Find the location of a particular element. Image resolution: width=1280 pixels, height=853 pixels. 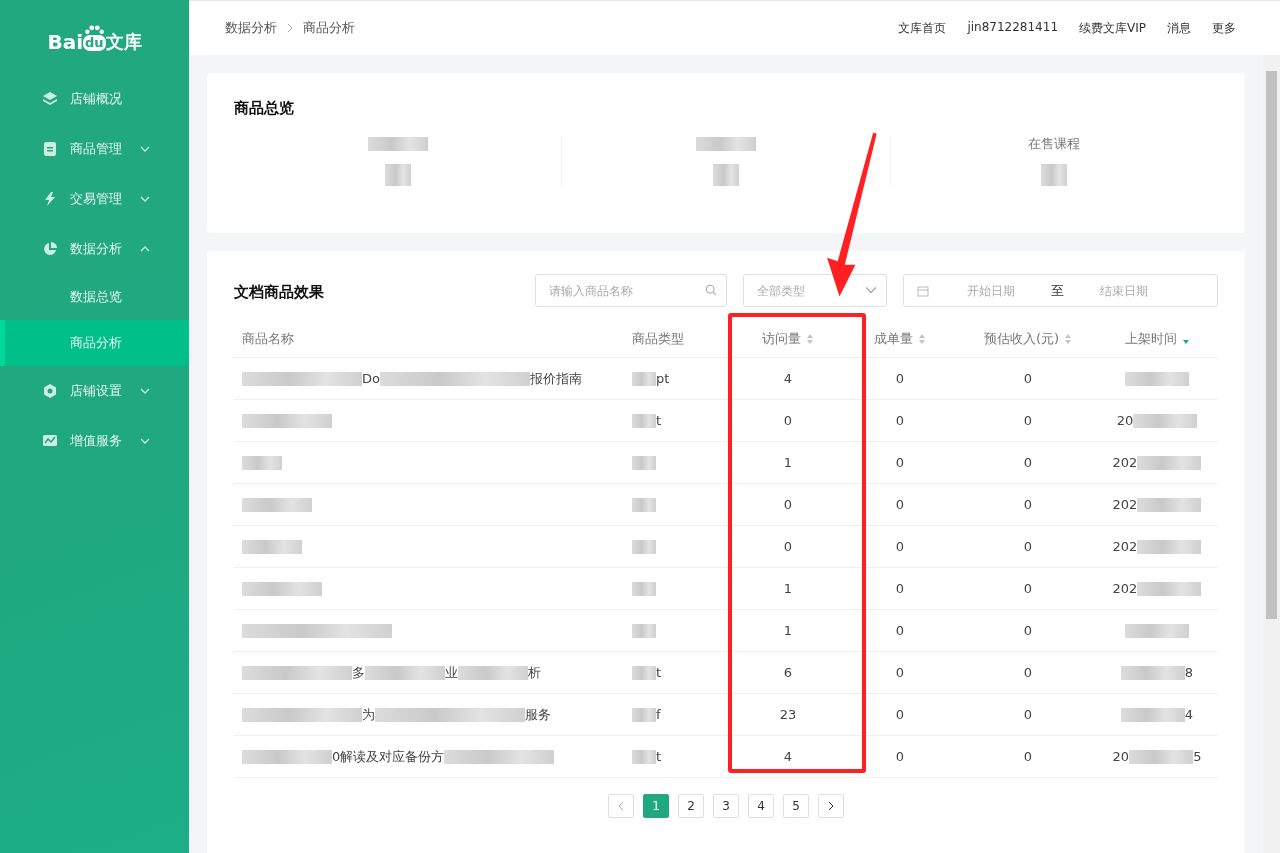

top-link: 消息 is located at coordinates (1179, 28).